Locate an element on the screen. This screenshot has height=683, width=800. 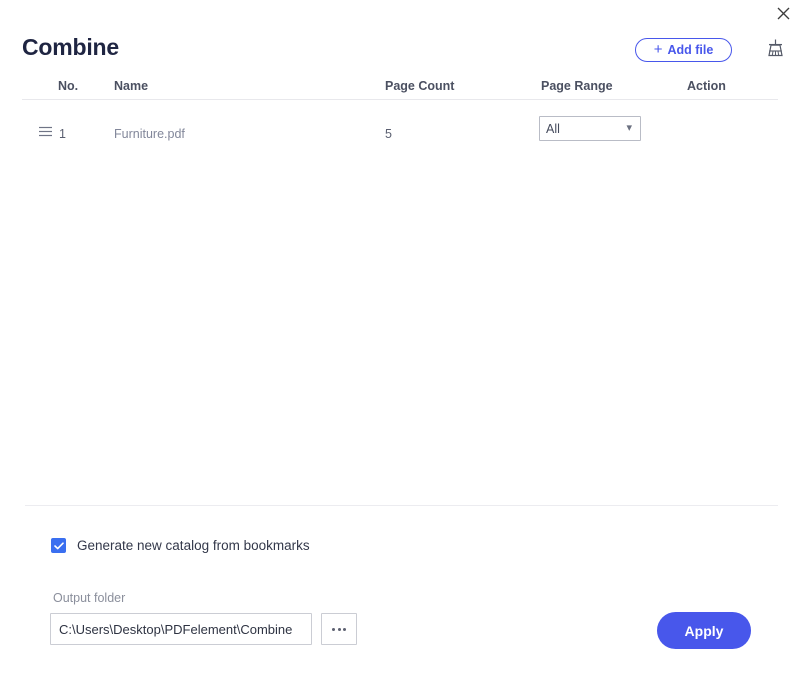
cell-file-name: Furniture.pdf is located at coordinates (149, 134).